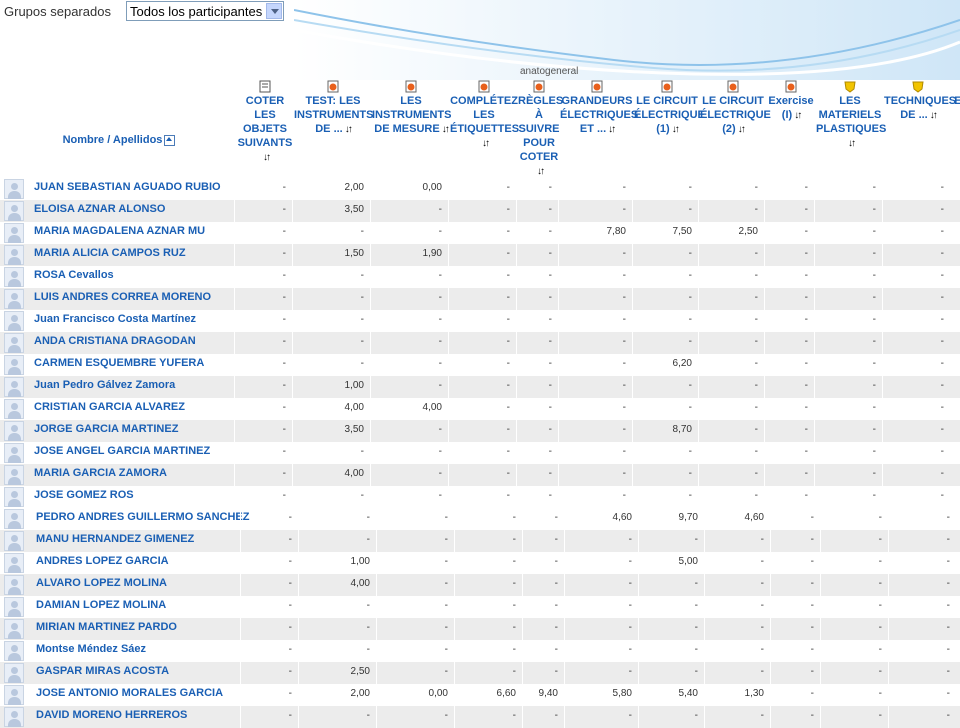 This screenshot has height=728, width=960. I want to click on column-header-label: RÈGLES À SUIVRE POUR COTER, so click(540, 129).